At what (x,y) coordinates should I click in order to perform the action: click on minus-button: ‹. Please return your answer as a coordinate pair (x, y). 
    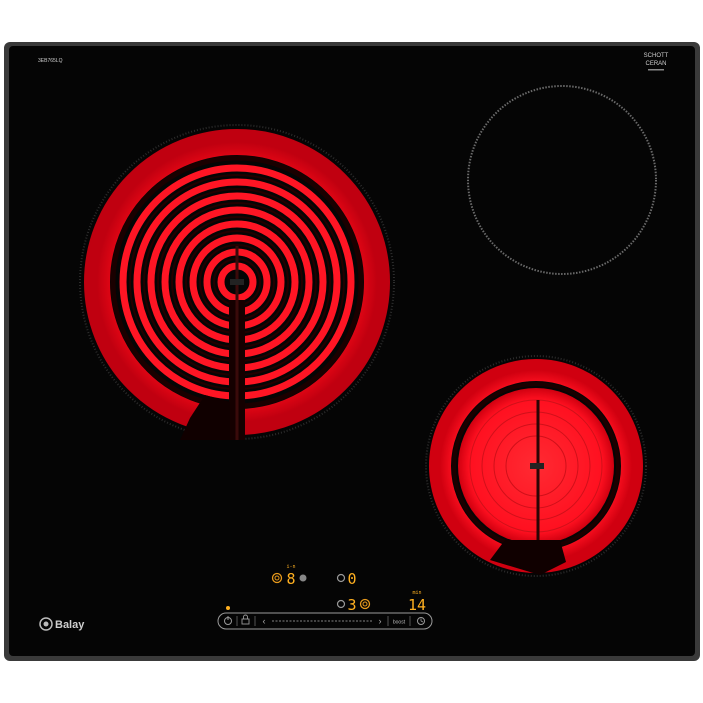
    Looking at the image, I should click on (264, 621).